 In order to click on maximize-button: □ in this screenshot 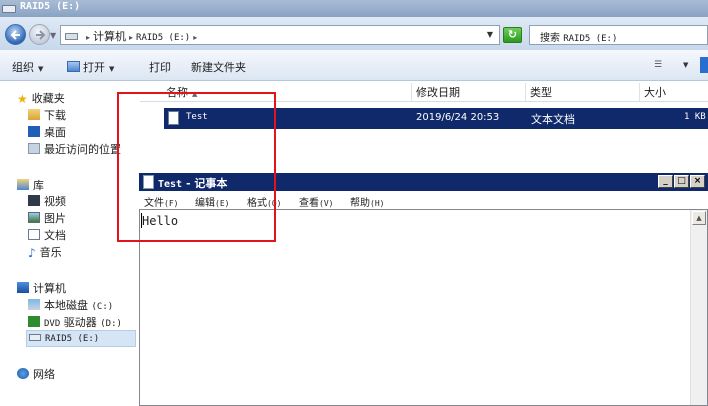, I will do `click(681, 181)`.